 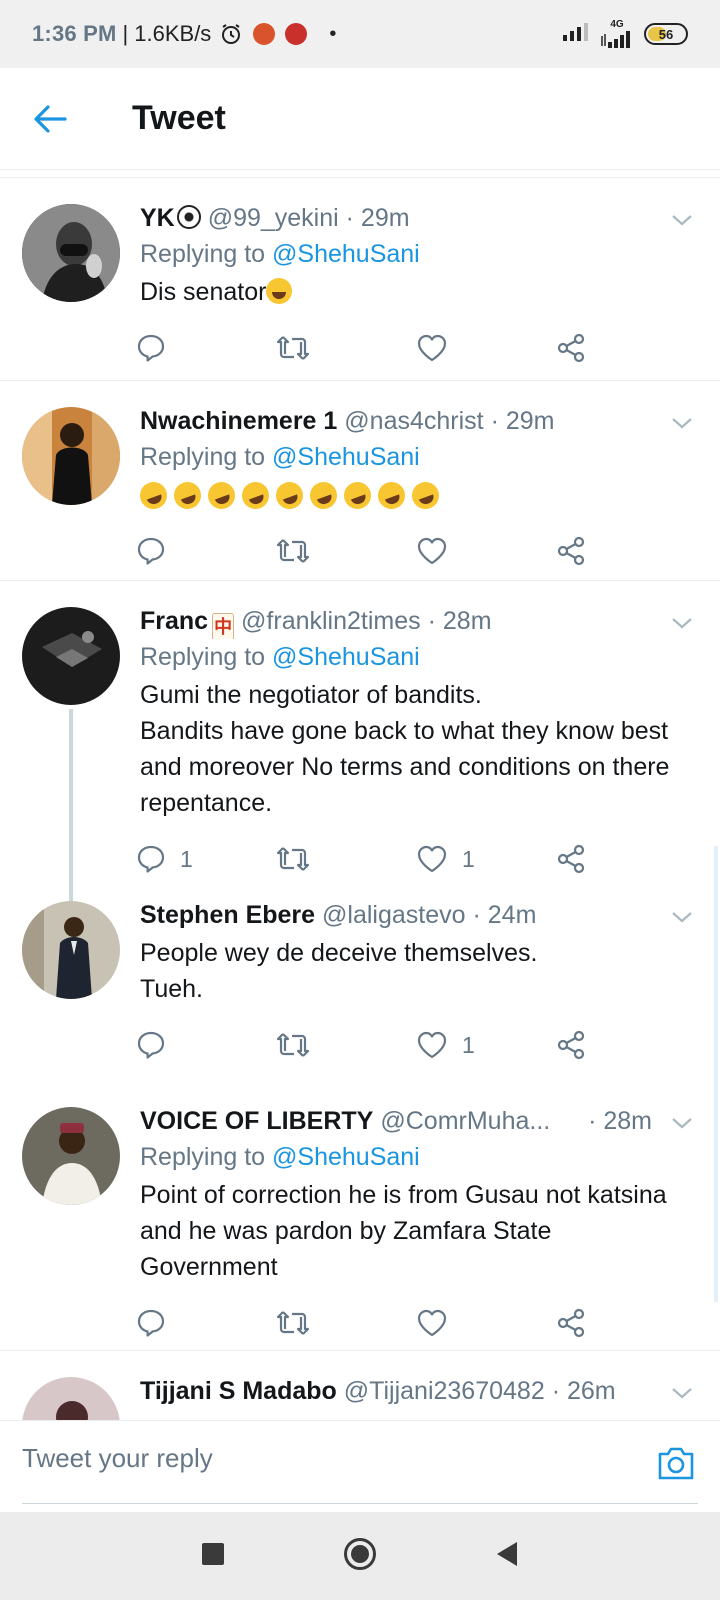 I want to click on tweet-actions: 1, so click(x=416, y=1045).